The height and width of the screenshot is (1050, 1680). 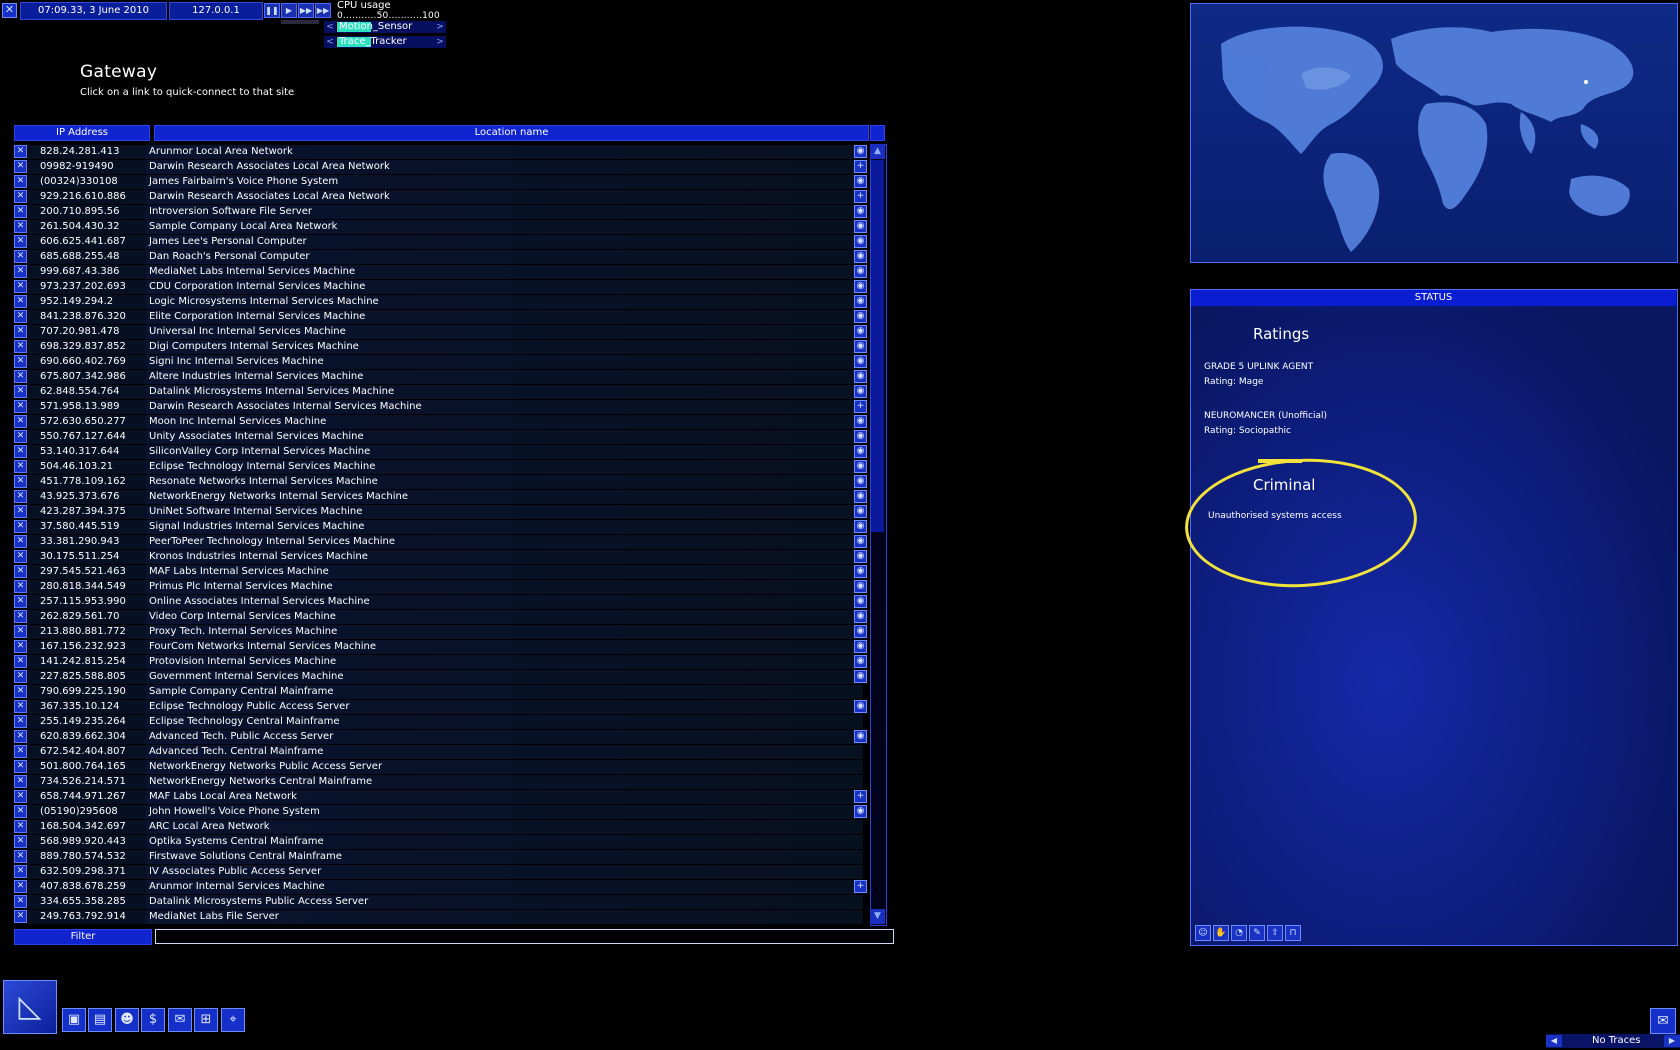 I want to click on world-map, so click(x=1434, y=133).